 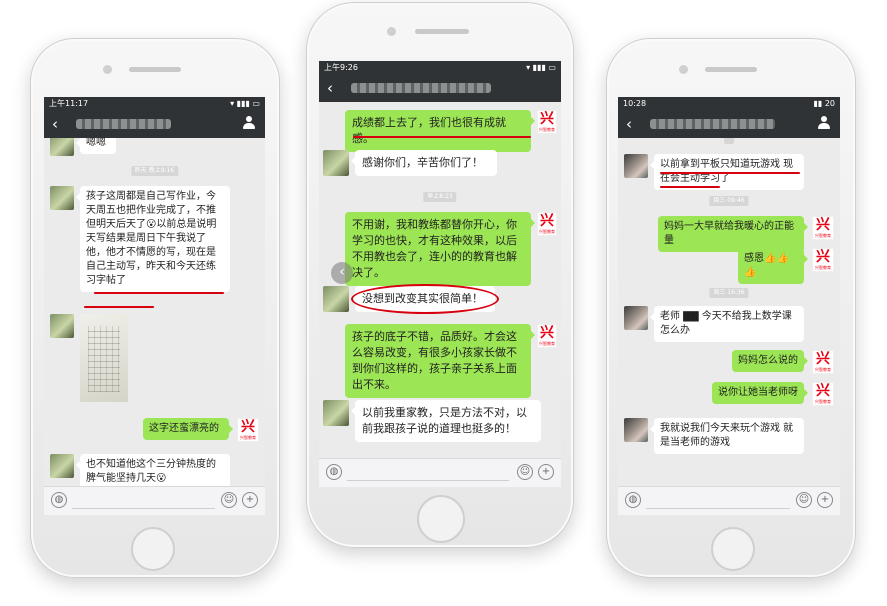 I want to click on highlight-oval, so click(x=425, y=299).